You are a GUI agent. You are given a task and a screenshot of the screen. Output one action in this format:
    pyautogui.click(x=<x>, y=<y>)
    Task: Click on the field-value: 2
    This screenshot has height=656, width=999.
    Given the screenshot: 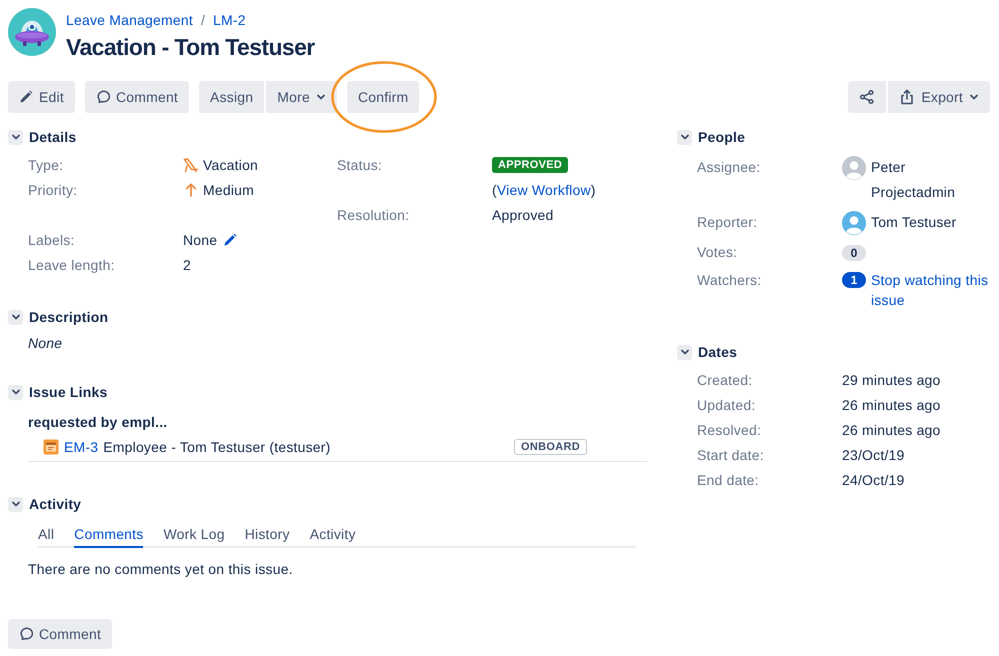 What is the action you would take?
    pyautogui.click(x=187, y=265)
    